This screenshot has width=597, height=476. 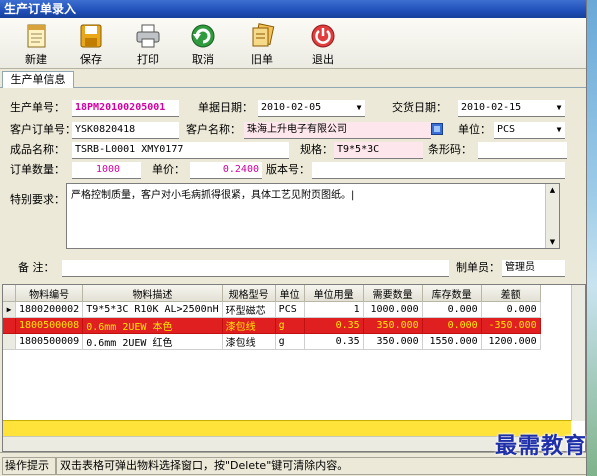 What do you see at coordinates (125, 108) in the screenshot?
I see `order-no-field: 18PM20100205001` at bounding box center [125, 108].